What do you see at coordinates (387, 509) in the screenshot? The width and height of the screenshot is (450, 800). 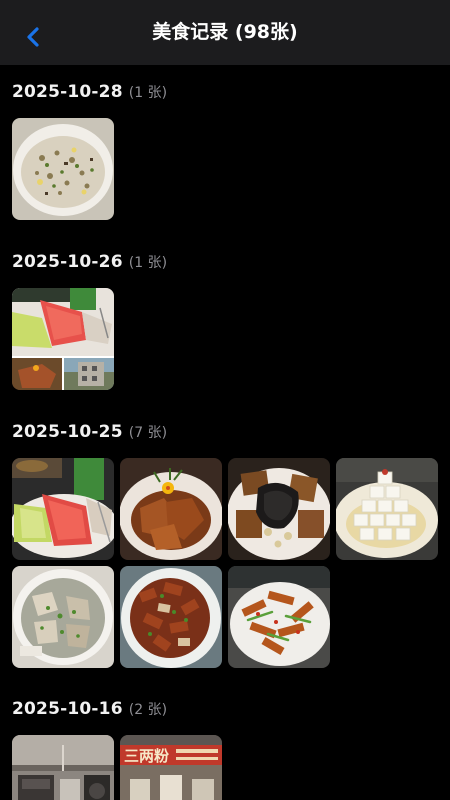 I see `photo-thumbnail-tofu-tower` at bounding box center [387, 509].